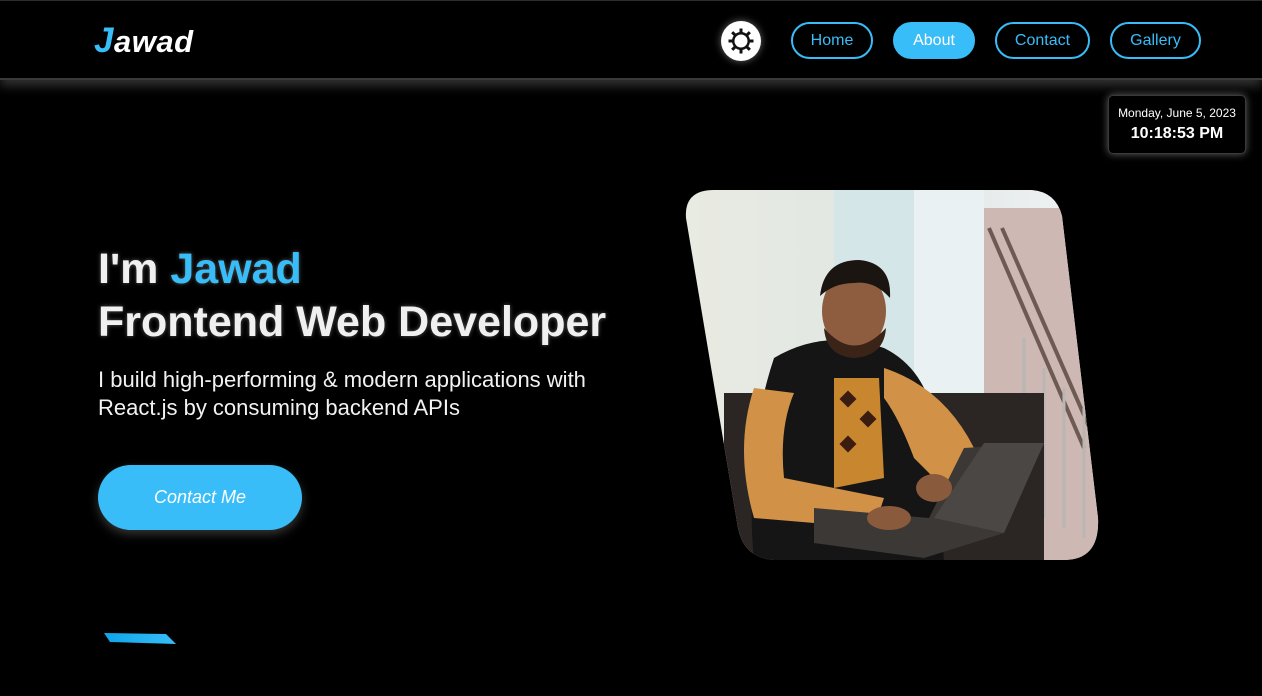  What do you see at coordinates (1042, 40) in the screenshot?
I see `nav-contact-link: Contact` at bounding box center [1042, 40].